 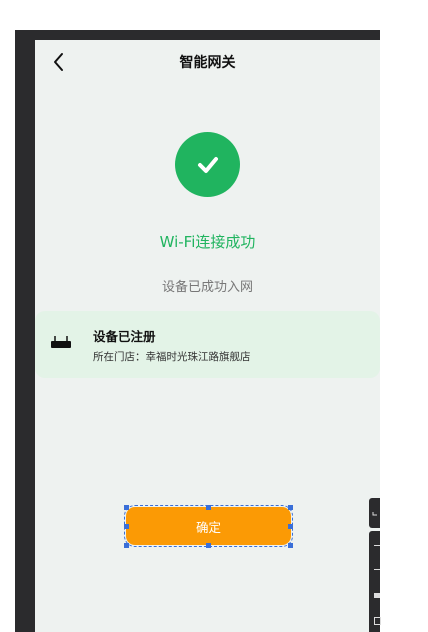 What do you see at coordinates (207, 344) in the screenshot?
I see `device-info-card: 设备已注册 所在门店：幸福时光珠江路旗舰店` at bounding box center [207, 344].